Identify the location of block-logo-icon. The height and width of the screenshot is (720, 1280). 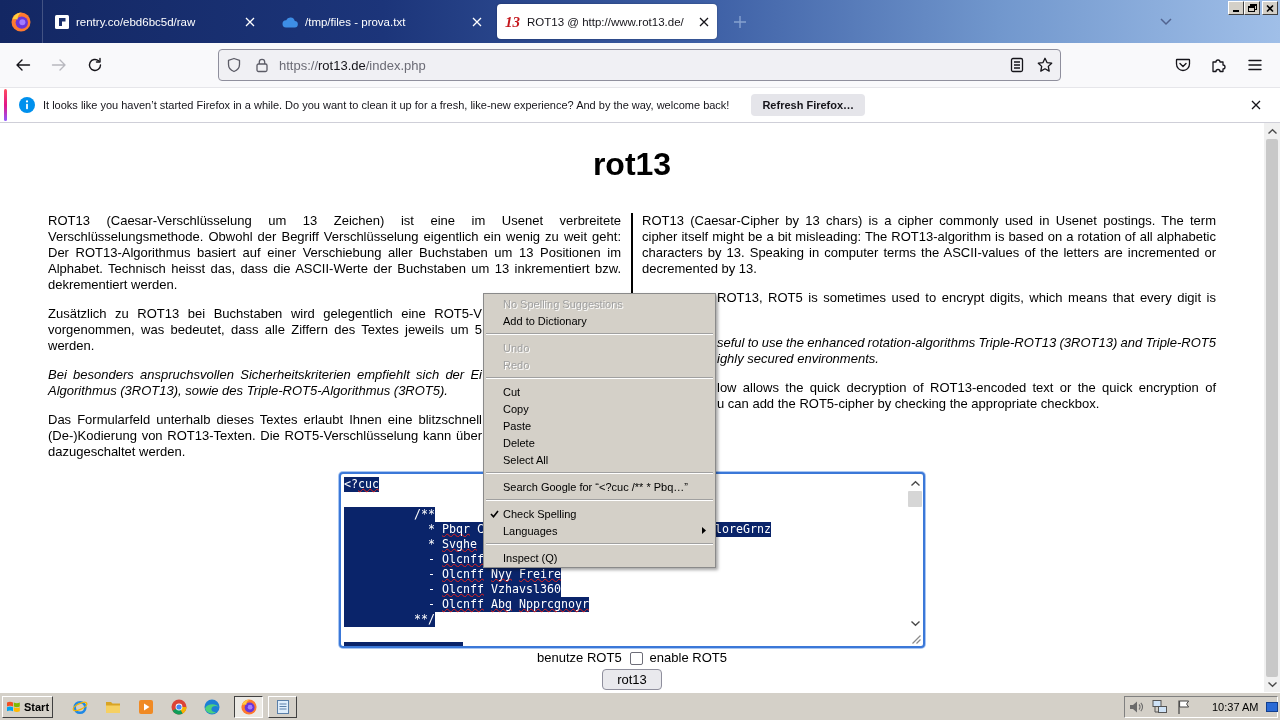
(62, 21).